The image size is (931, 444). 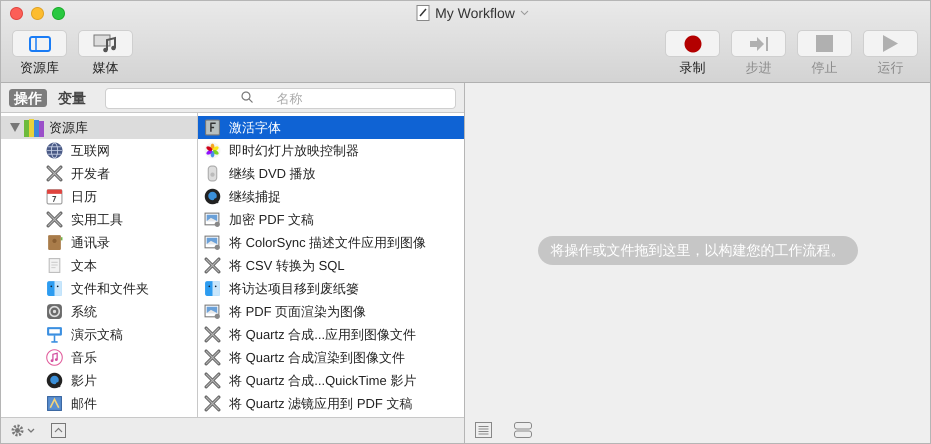 I want to click on media-icon, so click(x=105, y=44).